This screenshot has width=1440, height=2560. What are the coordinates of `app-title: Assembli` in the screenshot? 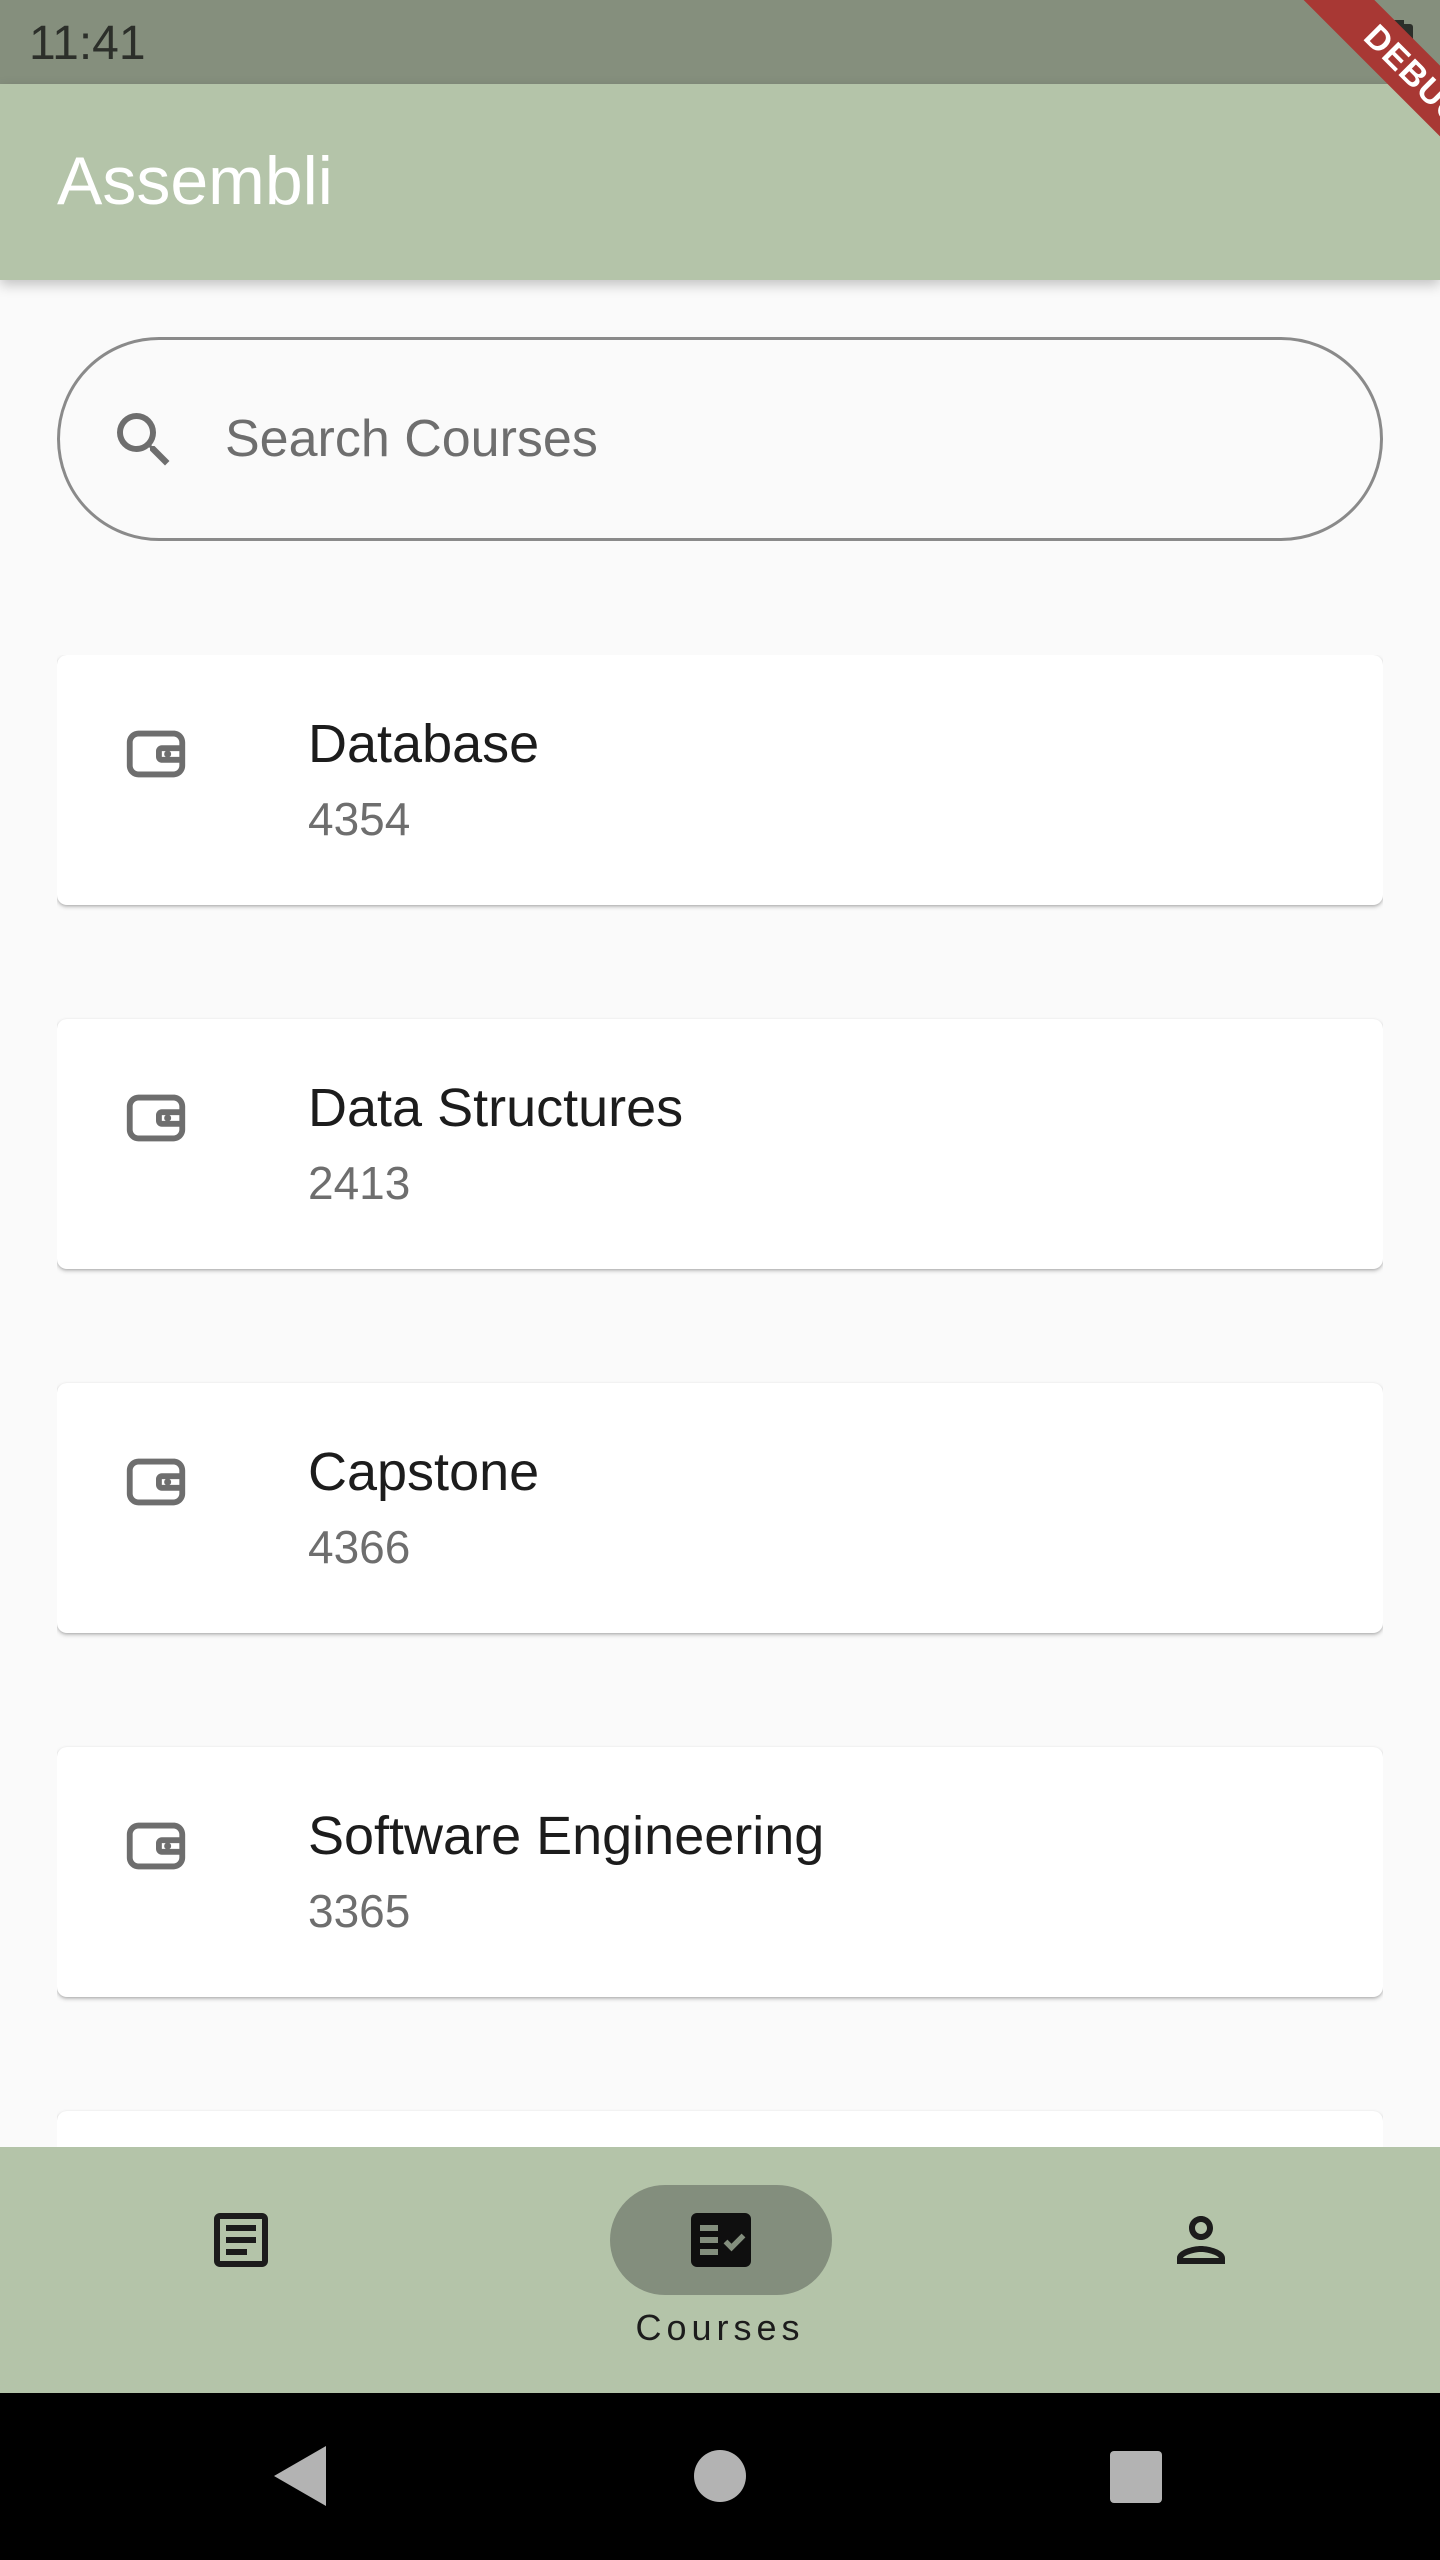 It's located at (195, 181).